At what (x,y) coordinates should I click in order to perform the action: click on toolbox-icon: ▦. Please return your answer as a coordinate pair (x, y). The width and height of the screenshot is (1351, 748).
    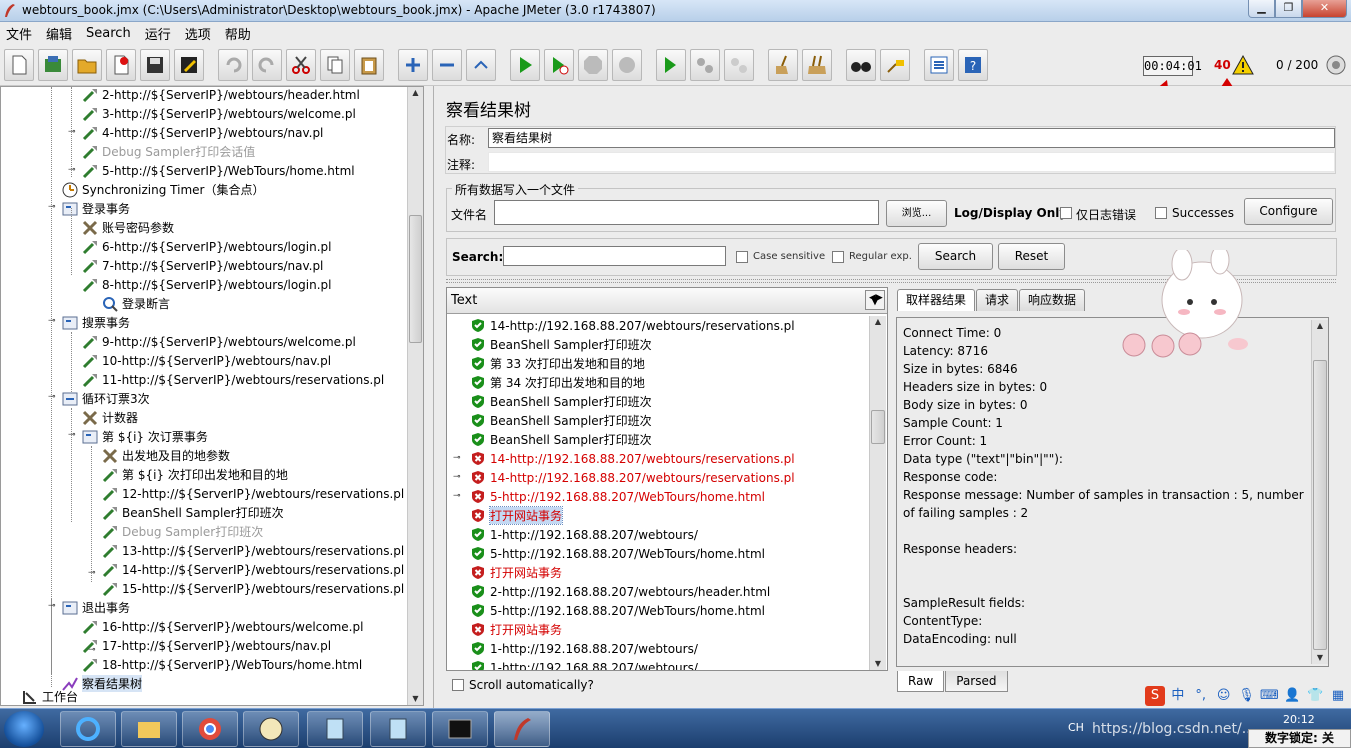
    Looking at the image, I should click on (1338, 696).